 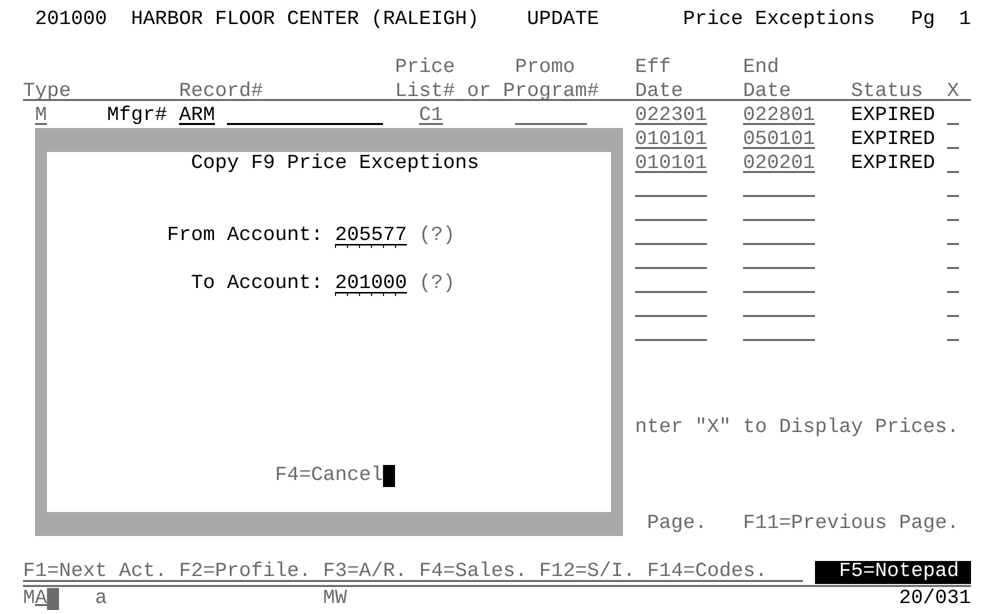 What do you see at coordinates (245, 236) in the screenshot?
I see `field-label: From Account:` at bounding box center [245, 236].